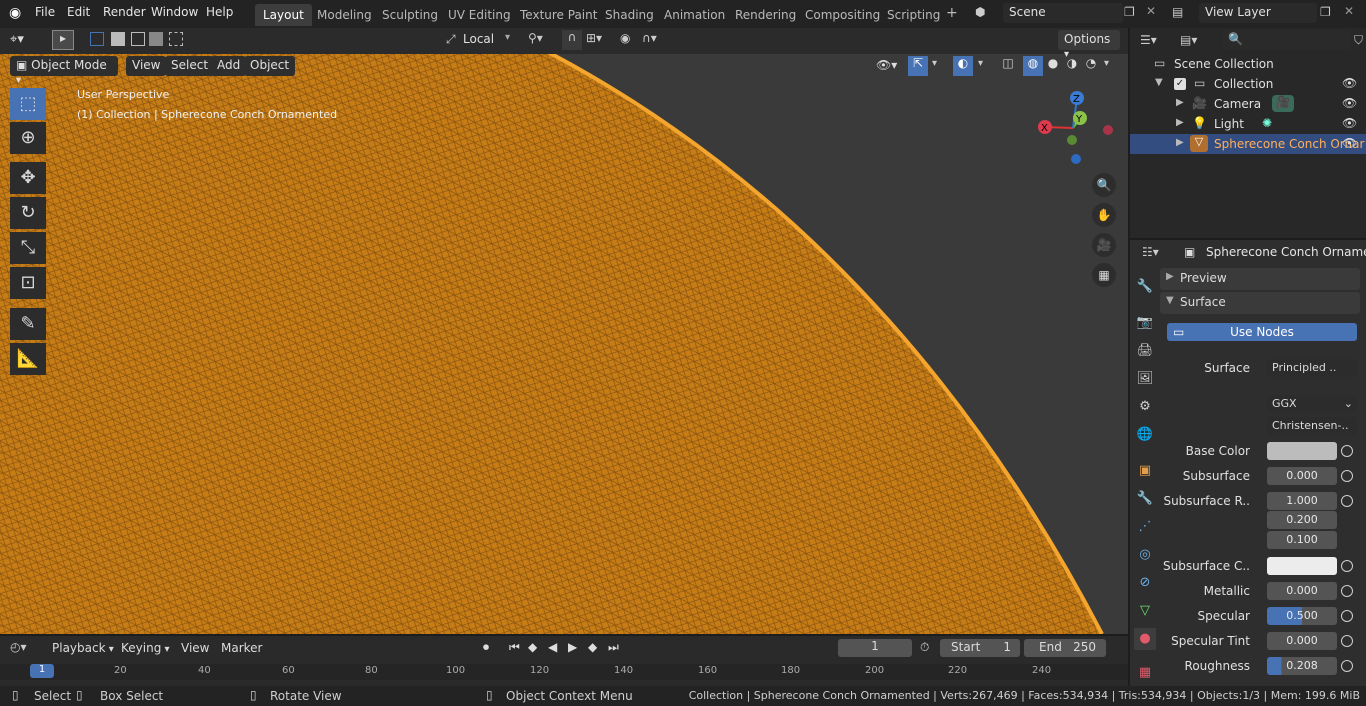 The height and width of the screenshot is (706, 1366). I want to click on subsurface-radius-x-field: 1.000, so click(1302, 501).